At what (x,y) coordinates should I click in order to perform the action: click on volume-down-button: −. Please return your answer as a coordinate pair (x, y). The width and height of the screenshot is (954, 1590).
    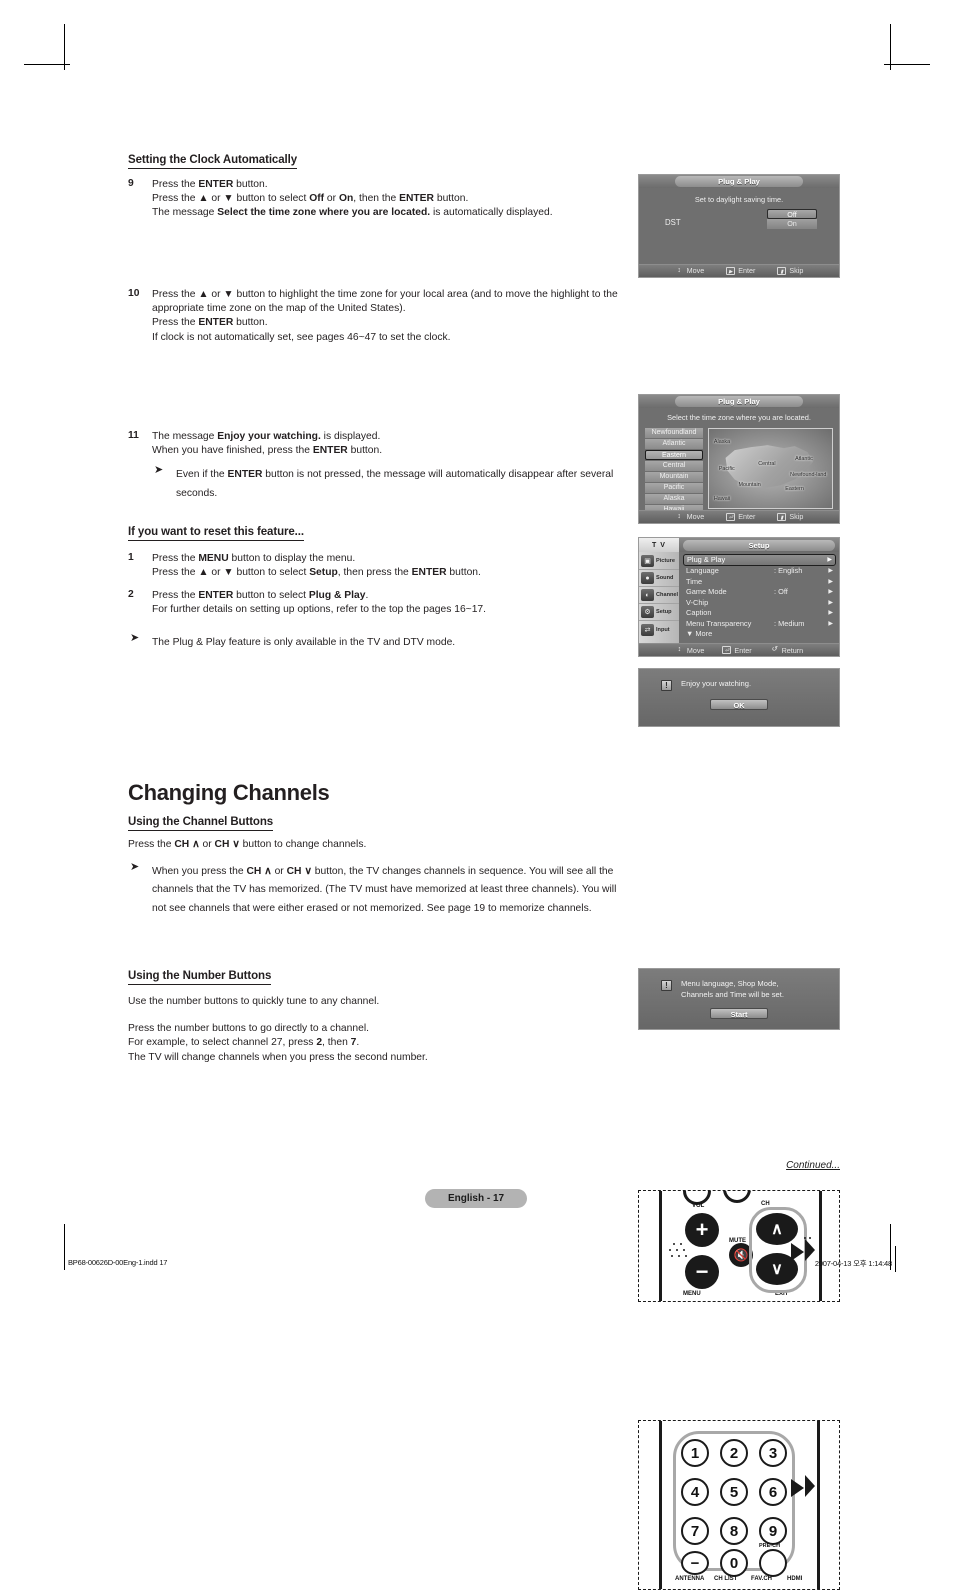
    Looking at the image, I should click on (702, 1272).